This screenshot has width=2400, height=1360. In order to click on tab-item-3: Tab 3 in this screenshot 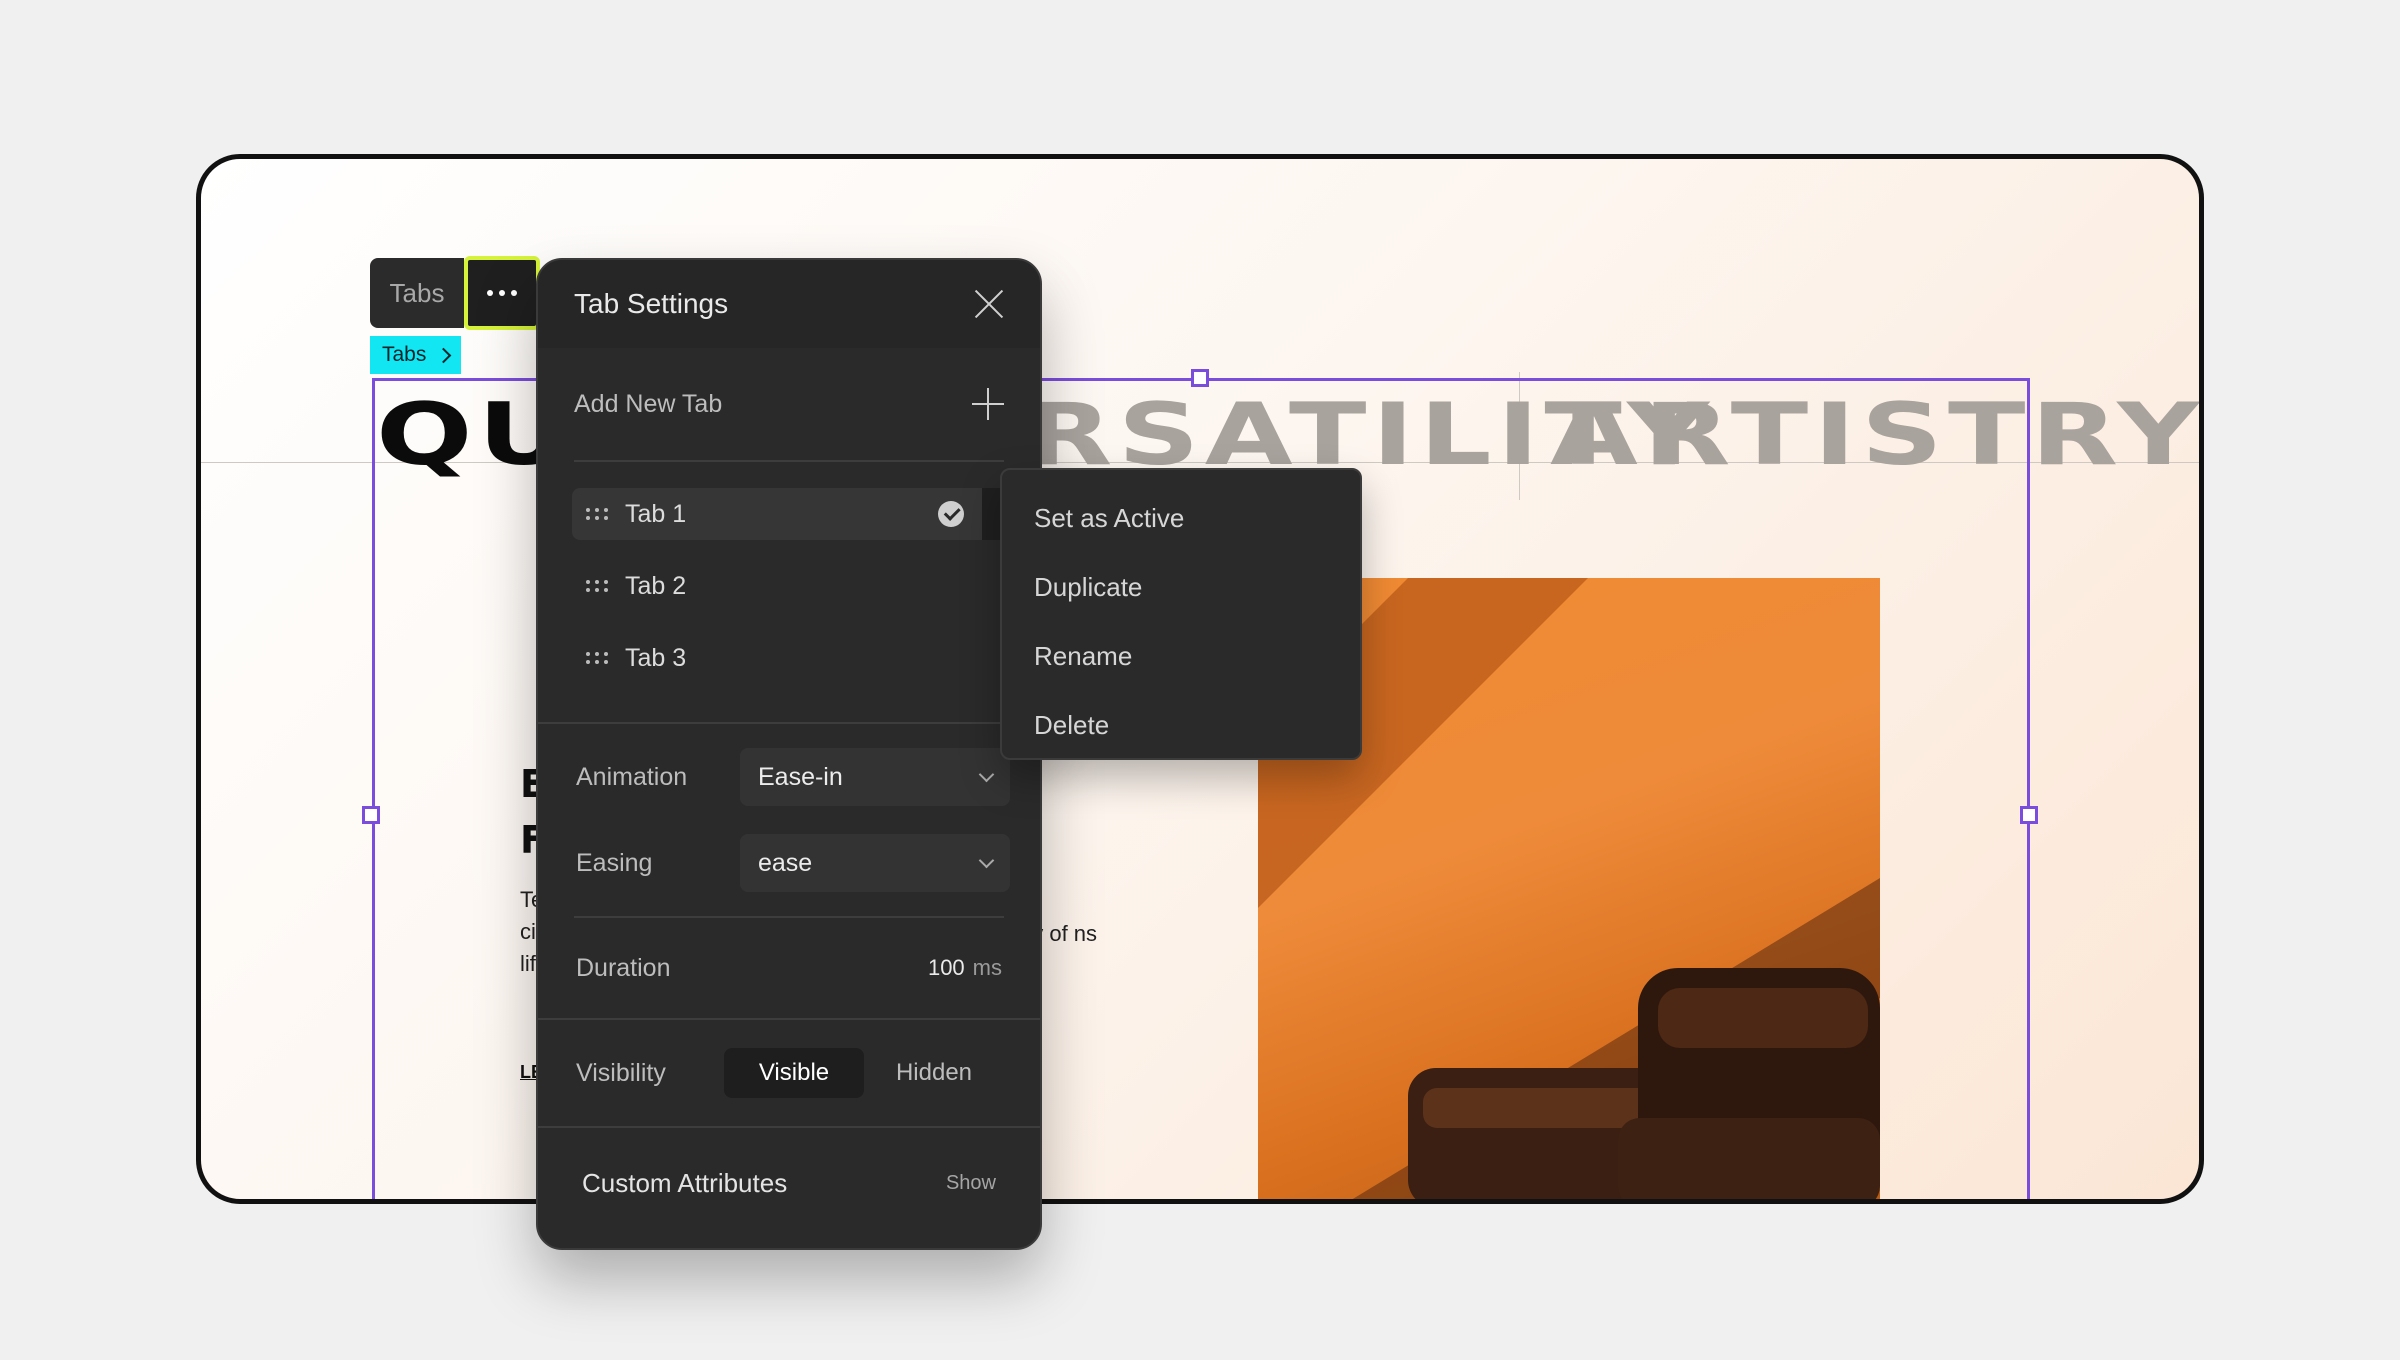, I will do `click(791, 658)`.